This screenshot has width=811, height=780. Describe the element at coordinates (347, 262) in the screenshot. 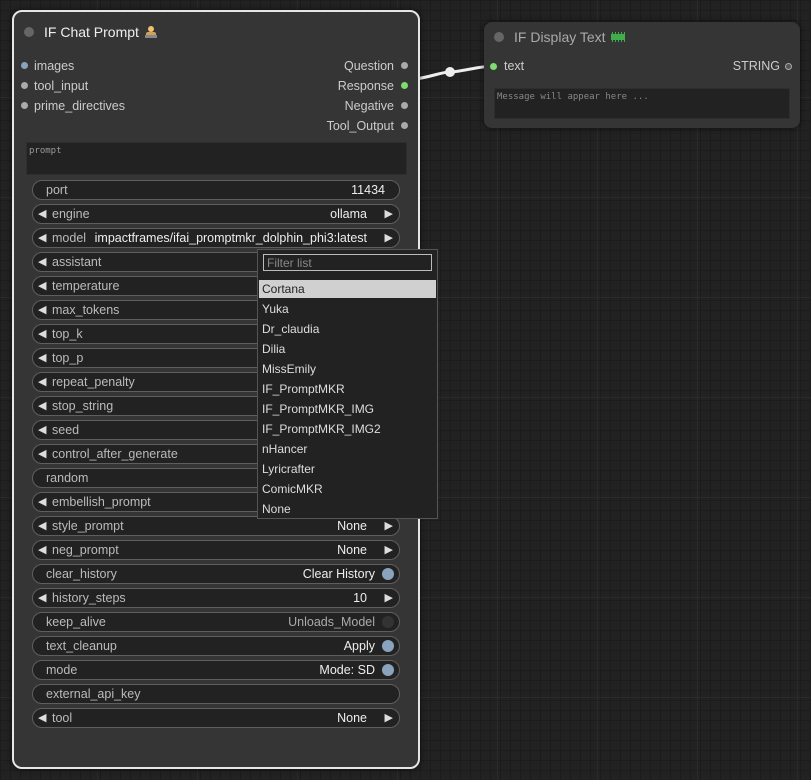

I see `filter-list-input` at that location.